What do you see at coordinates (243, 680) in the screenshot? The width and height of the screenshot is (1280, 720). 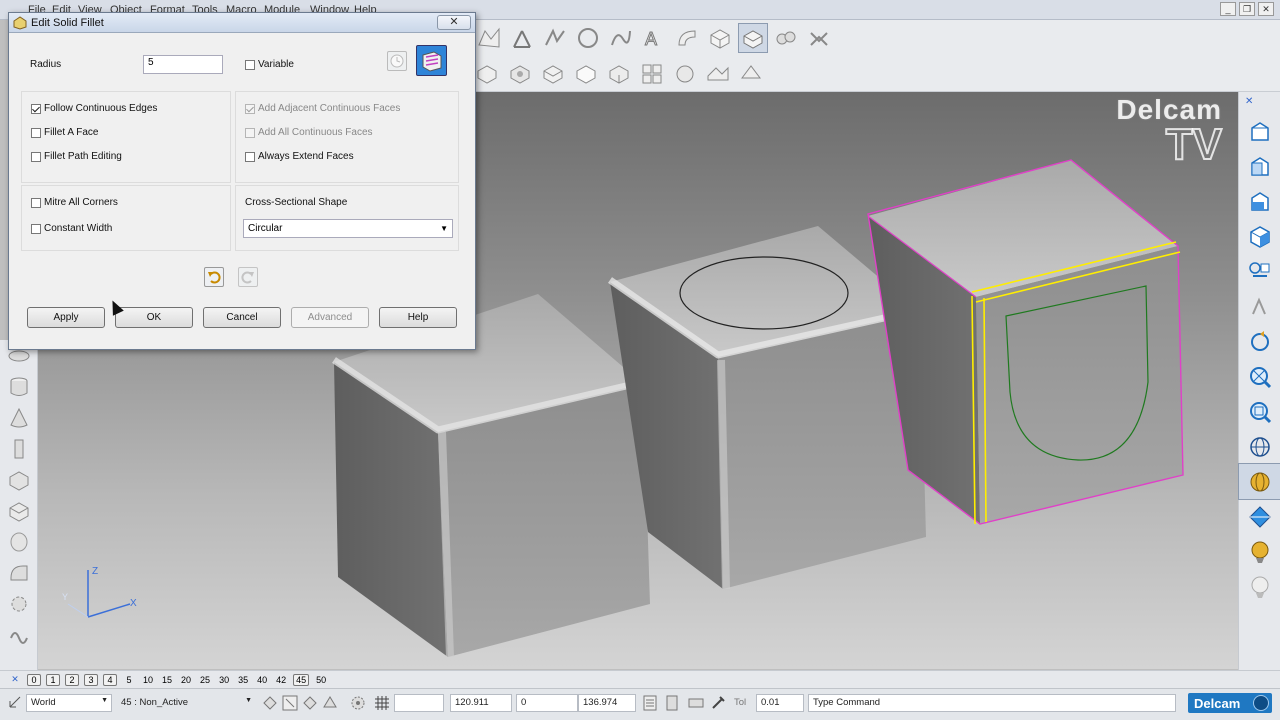 I see `level-35: 35` at bounding box center [243, 680].